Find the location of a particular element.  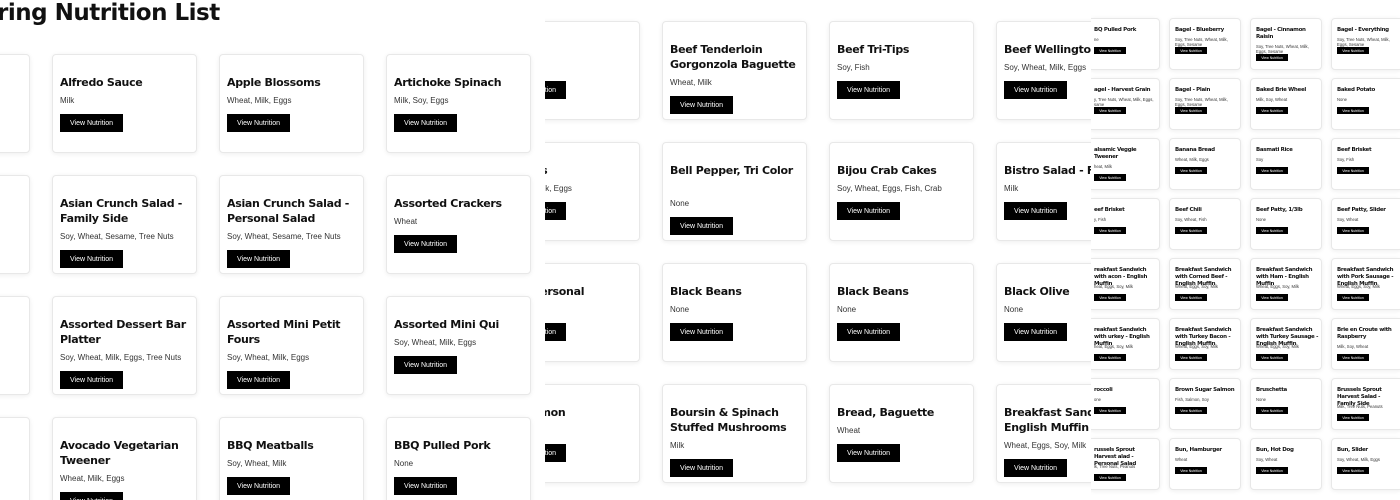

card-title: eef Brisket is located at coordinates (1109, 210).